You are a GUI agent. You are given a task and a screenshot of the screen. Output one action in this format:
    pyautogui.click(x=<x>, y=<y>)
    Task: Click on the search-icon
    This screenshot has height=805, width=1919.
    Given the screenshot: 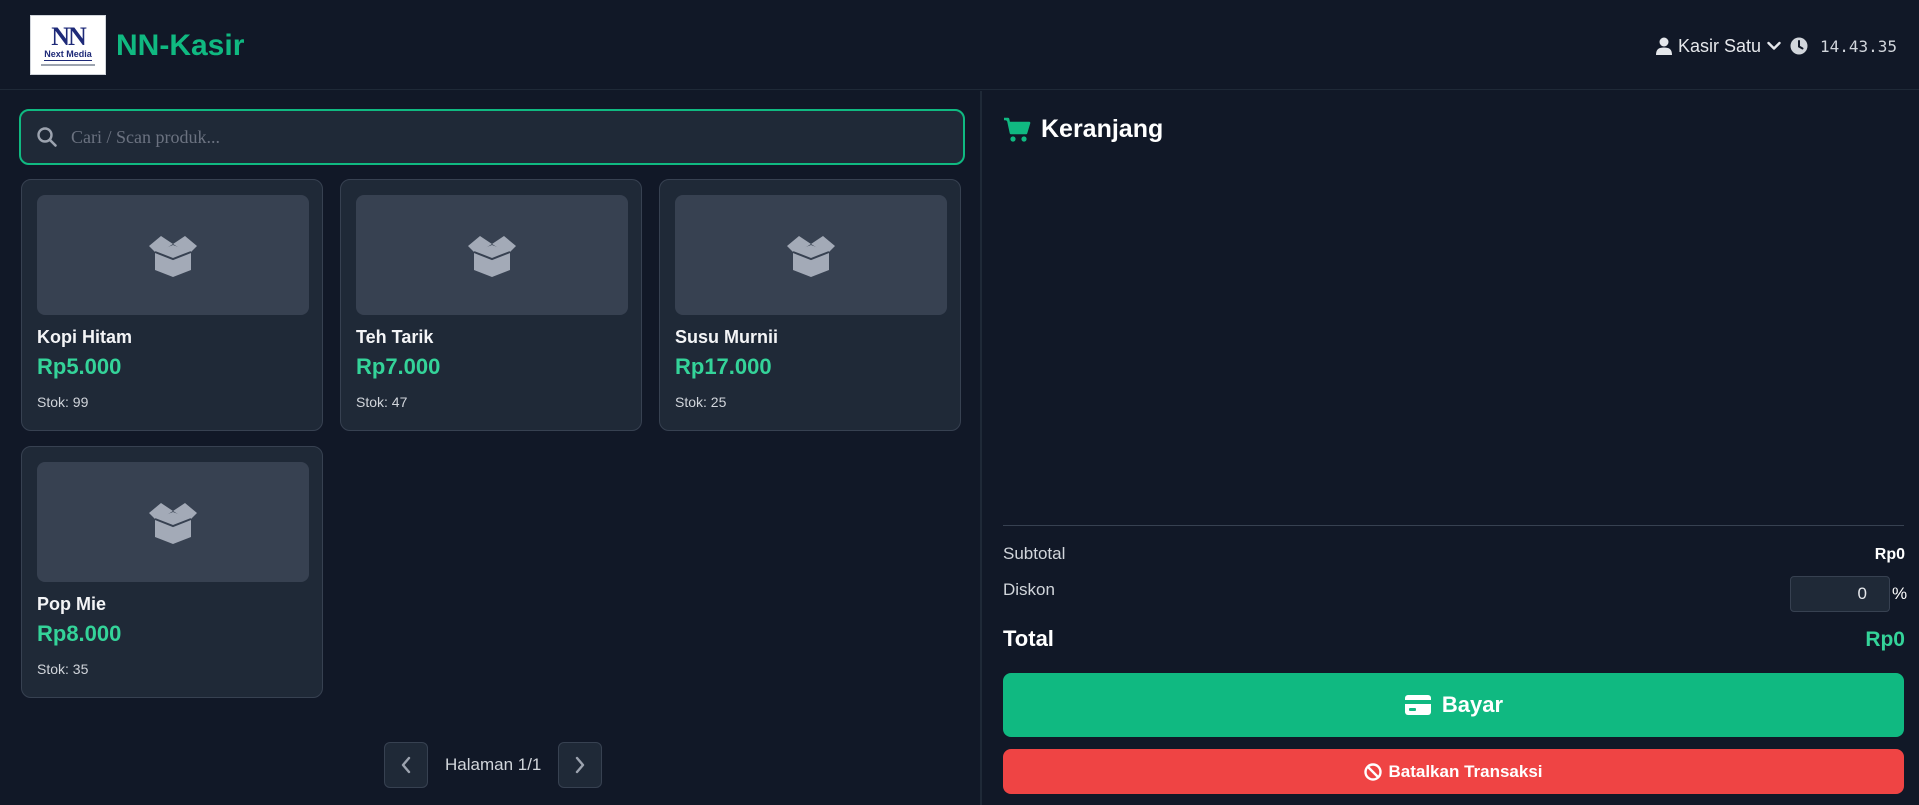 What is the action you would take?
    pyautogui.click(x=47, y=137)
    